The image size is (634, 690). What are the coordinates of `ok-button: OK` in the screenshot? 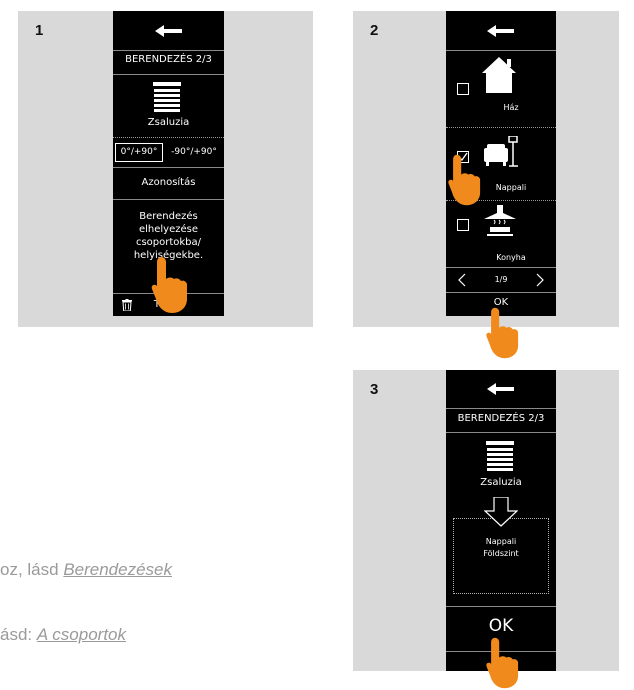 It's located at (501, 626).